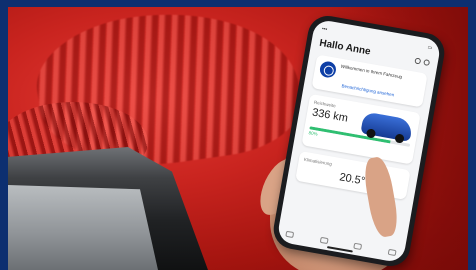 Image resolution: width=476 pixels, height=270 pixels. I want to click on signal-icon: ▪▪▪, so click(324, 29).